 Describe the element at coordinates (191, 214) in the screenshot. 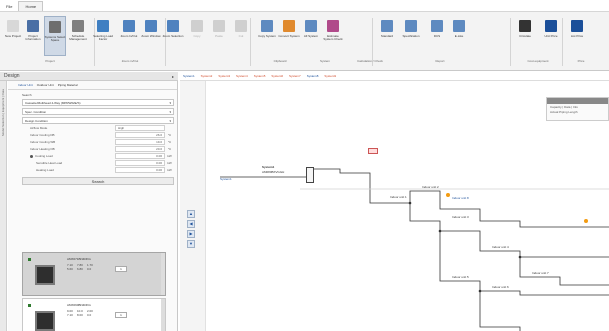

I see `nav-up-button: ▲` at that location.